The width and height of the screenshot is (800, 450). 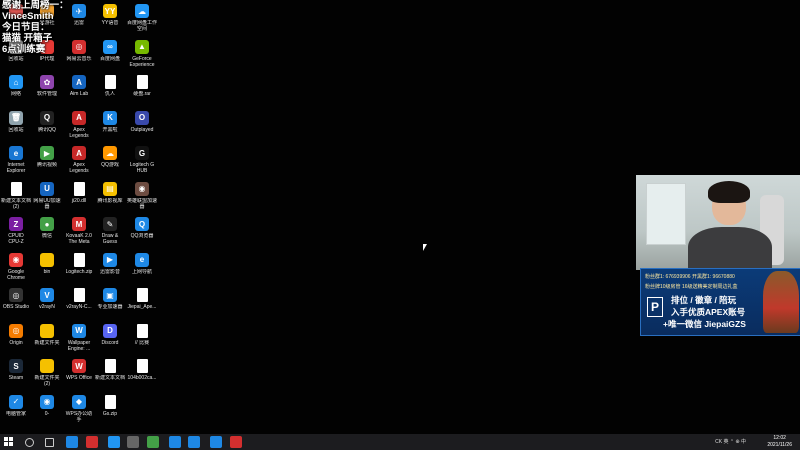 What do you see at coordinates (109, 94) in the screenshot?
I see `desktop-icon-label: 仇人` at bounding box center [109, 94].